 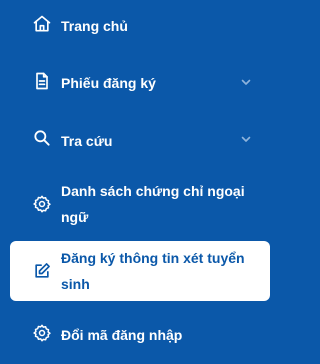 What do you see at coordinates (153, 271) in the screenshot?
I see `sidebar-item-label: Đăng ký thông tin xét tuyển sinh` at bounding box center [153, 271].